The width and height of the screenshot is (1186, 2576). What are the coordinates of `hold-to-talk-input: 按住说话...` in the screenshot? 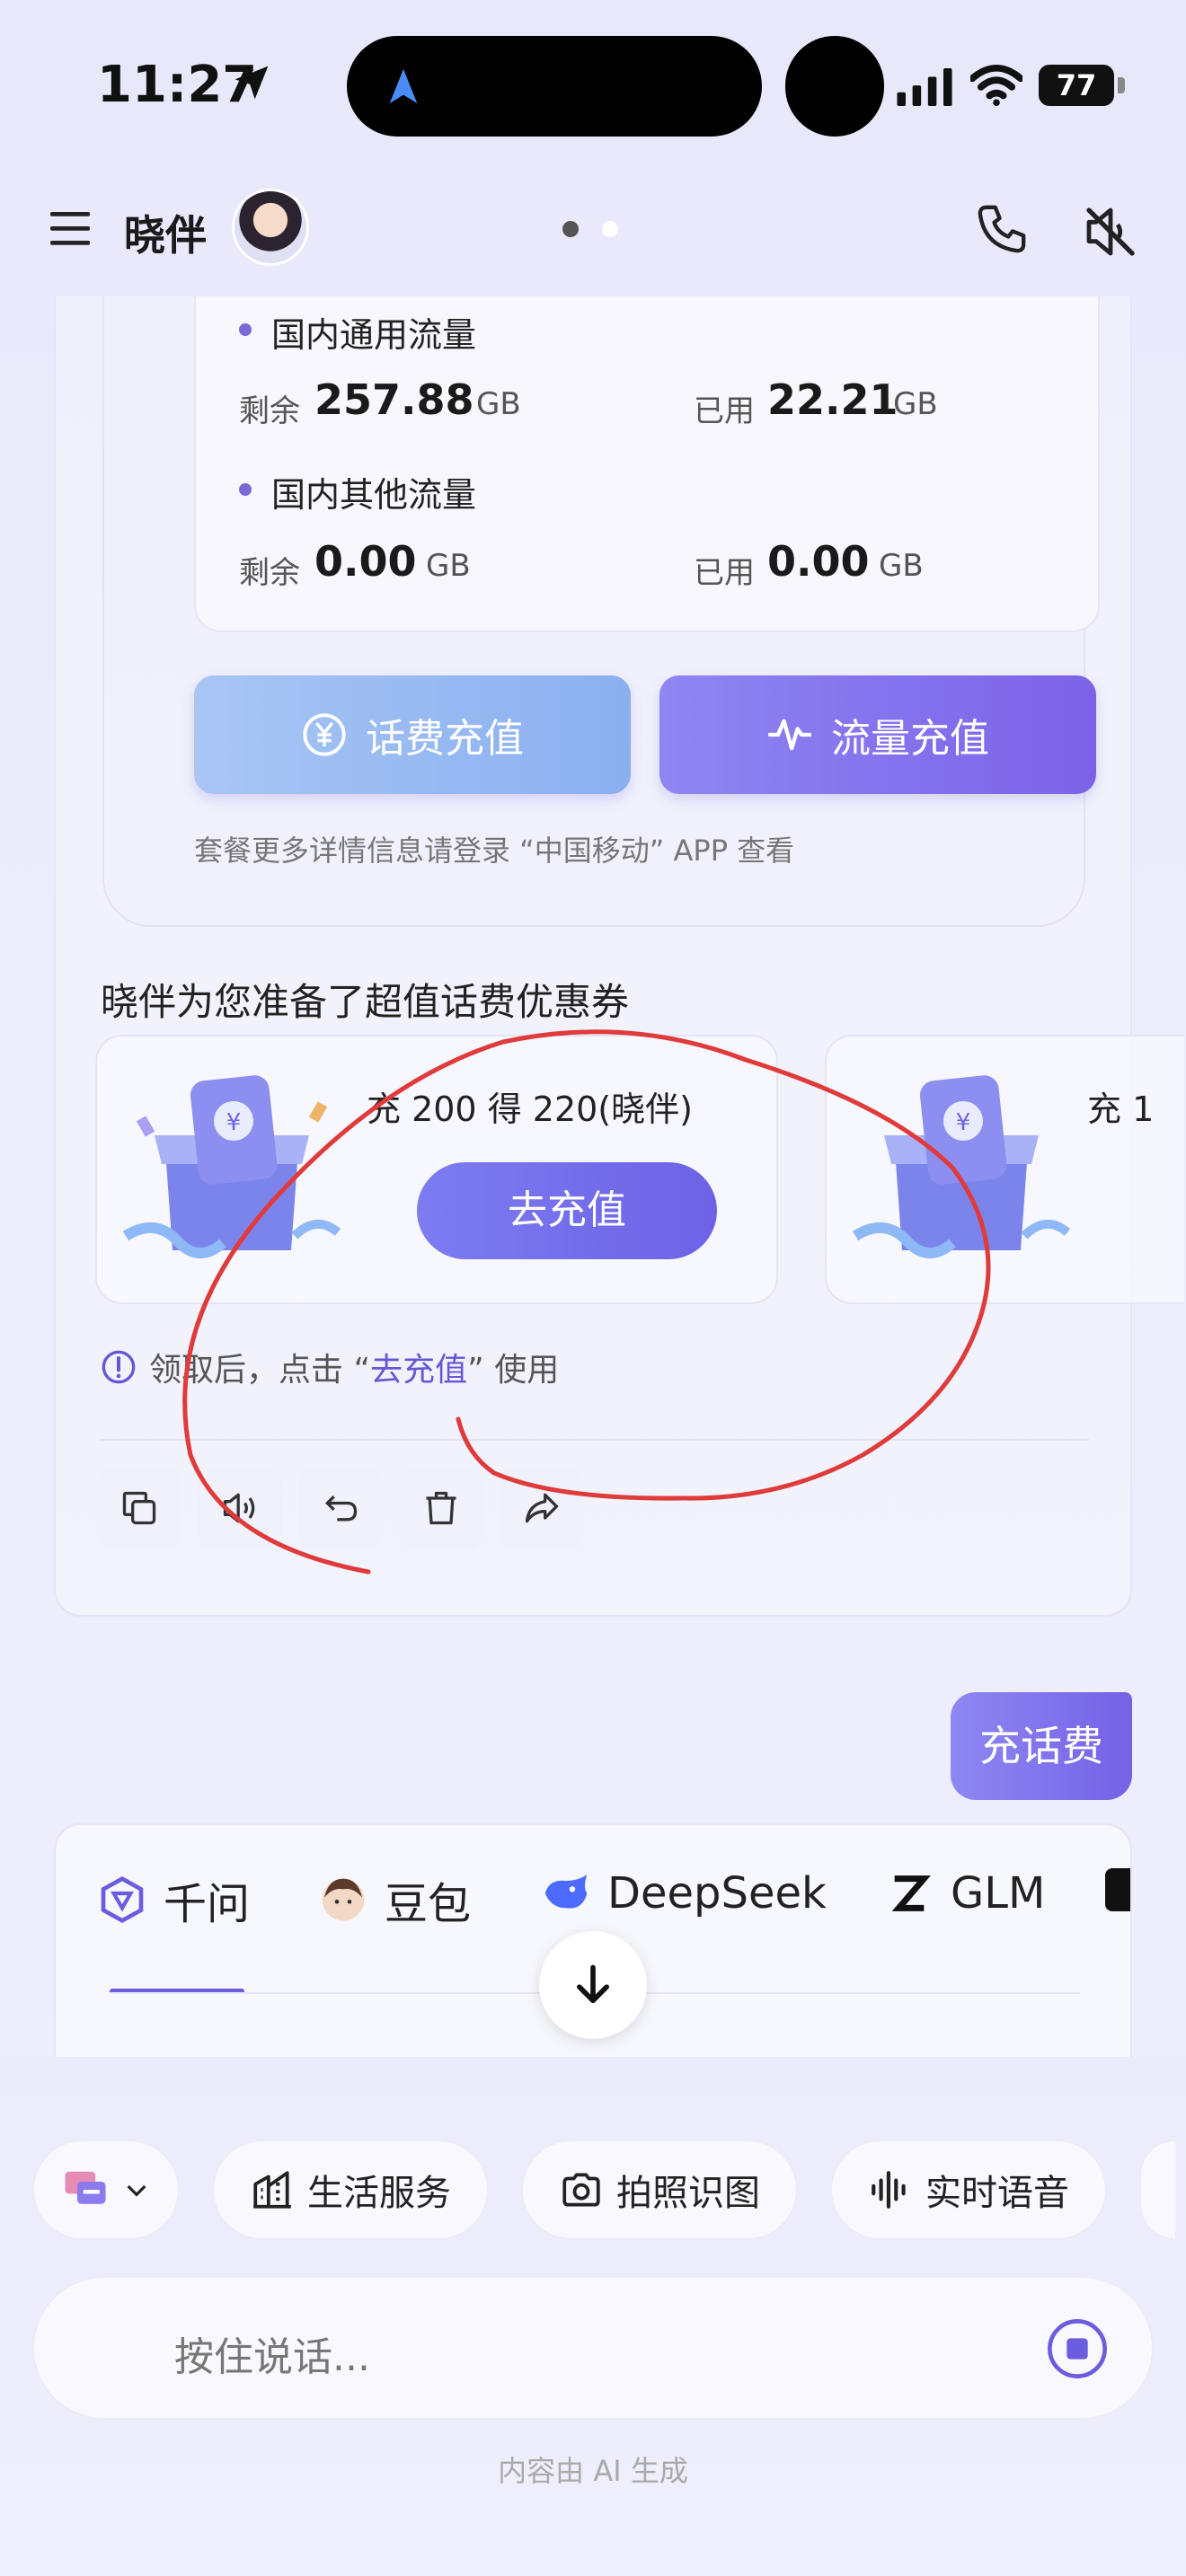 It's located at (593, 2348).